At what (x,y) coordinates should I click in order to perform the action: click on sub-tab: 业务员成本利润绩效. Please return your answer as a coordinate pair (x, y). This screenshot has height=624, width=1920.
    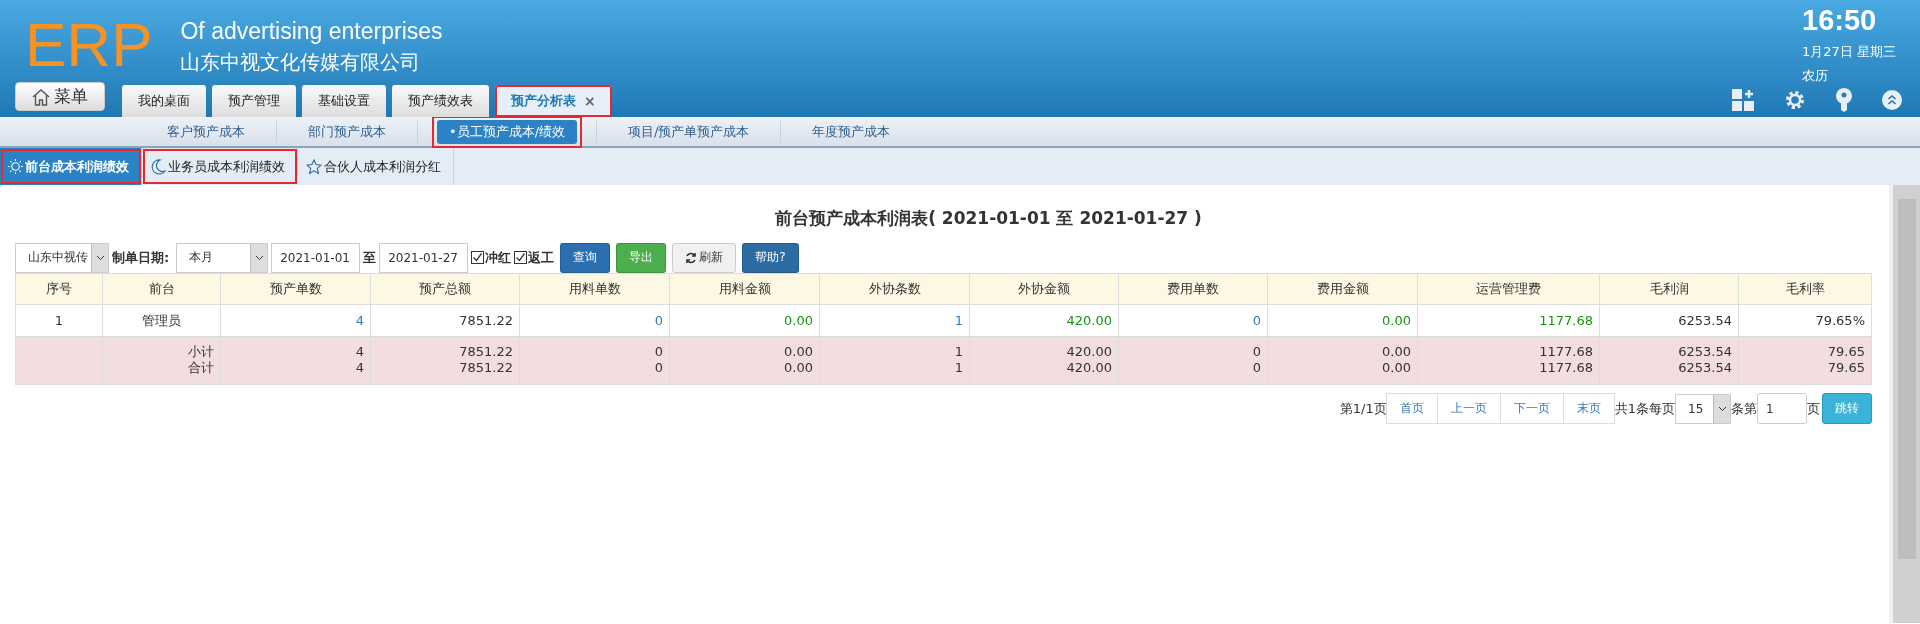
    Looking at the image, I should click on (220, 166).